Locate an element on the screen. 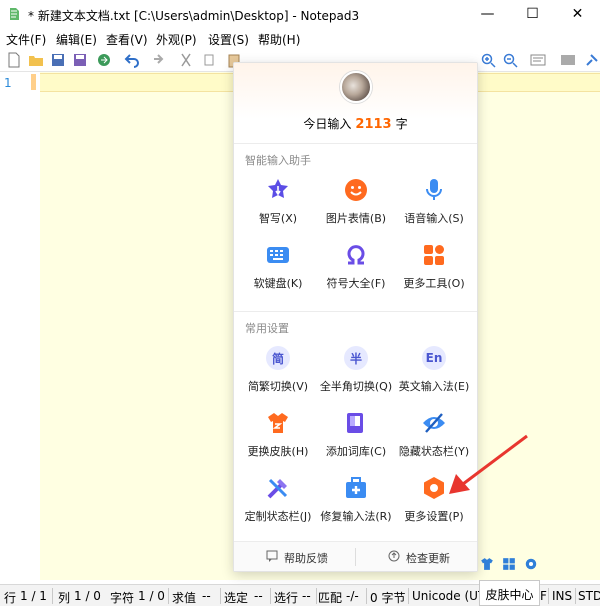 The width and height of the screenshot is (600, 606). today-input-number: 2113 is located at coordinates (373, 124).